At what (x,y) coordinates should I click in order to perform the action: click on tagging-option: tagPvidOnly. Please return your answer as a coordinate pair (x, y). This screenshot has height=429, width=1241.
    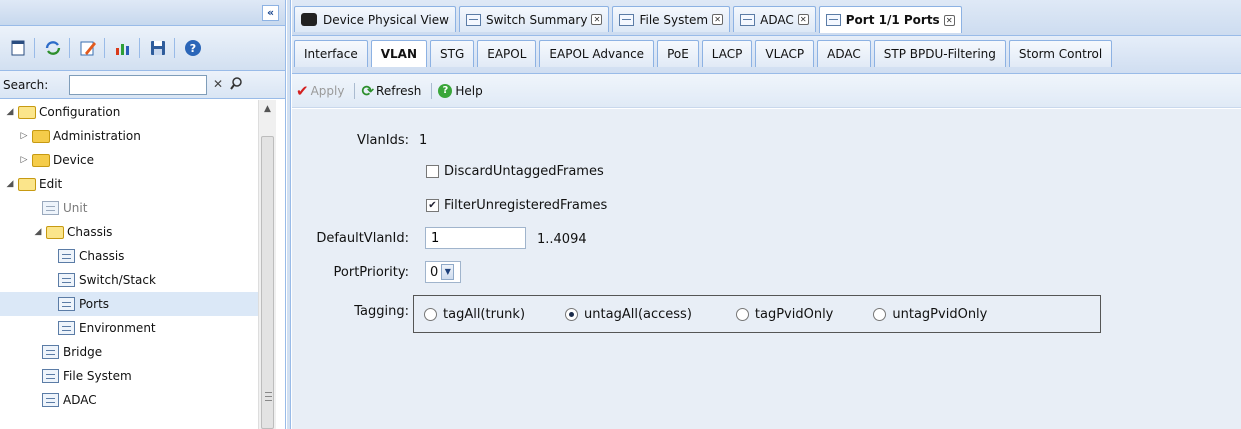
    Looking at the image, I should click on (784, 314).